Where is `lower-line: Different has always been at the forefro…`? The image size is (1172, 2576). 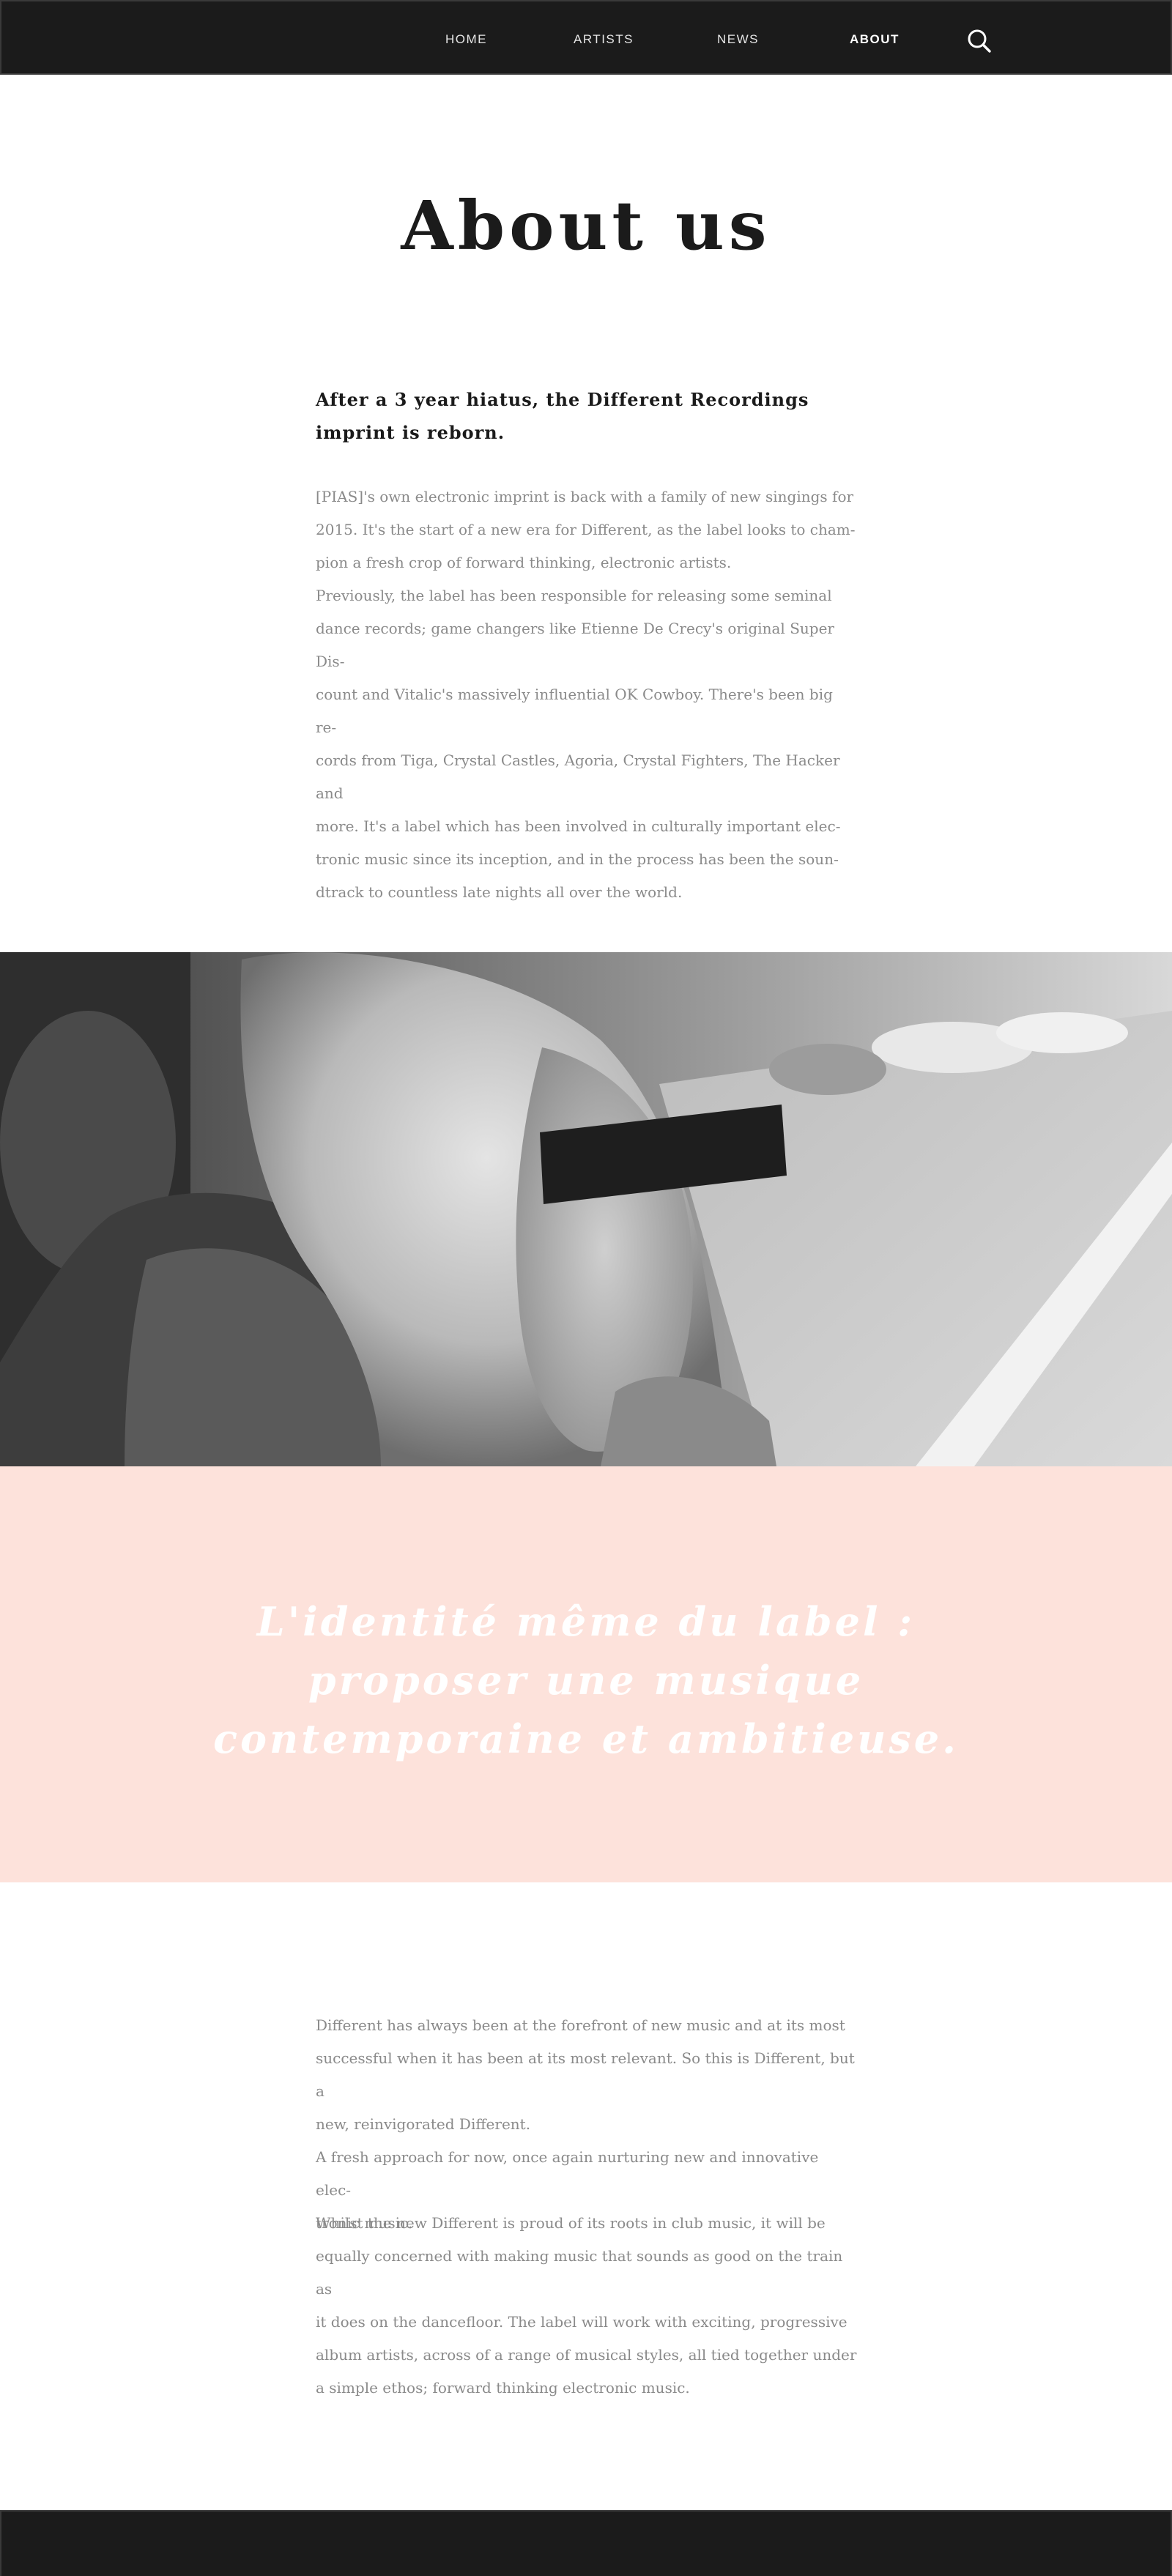
lower-line: Different has always been at the forefro… is located at coordinates (580, 2025).